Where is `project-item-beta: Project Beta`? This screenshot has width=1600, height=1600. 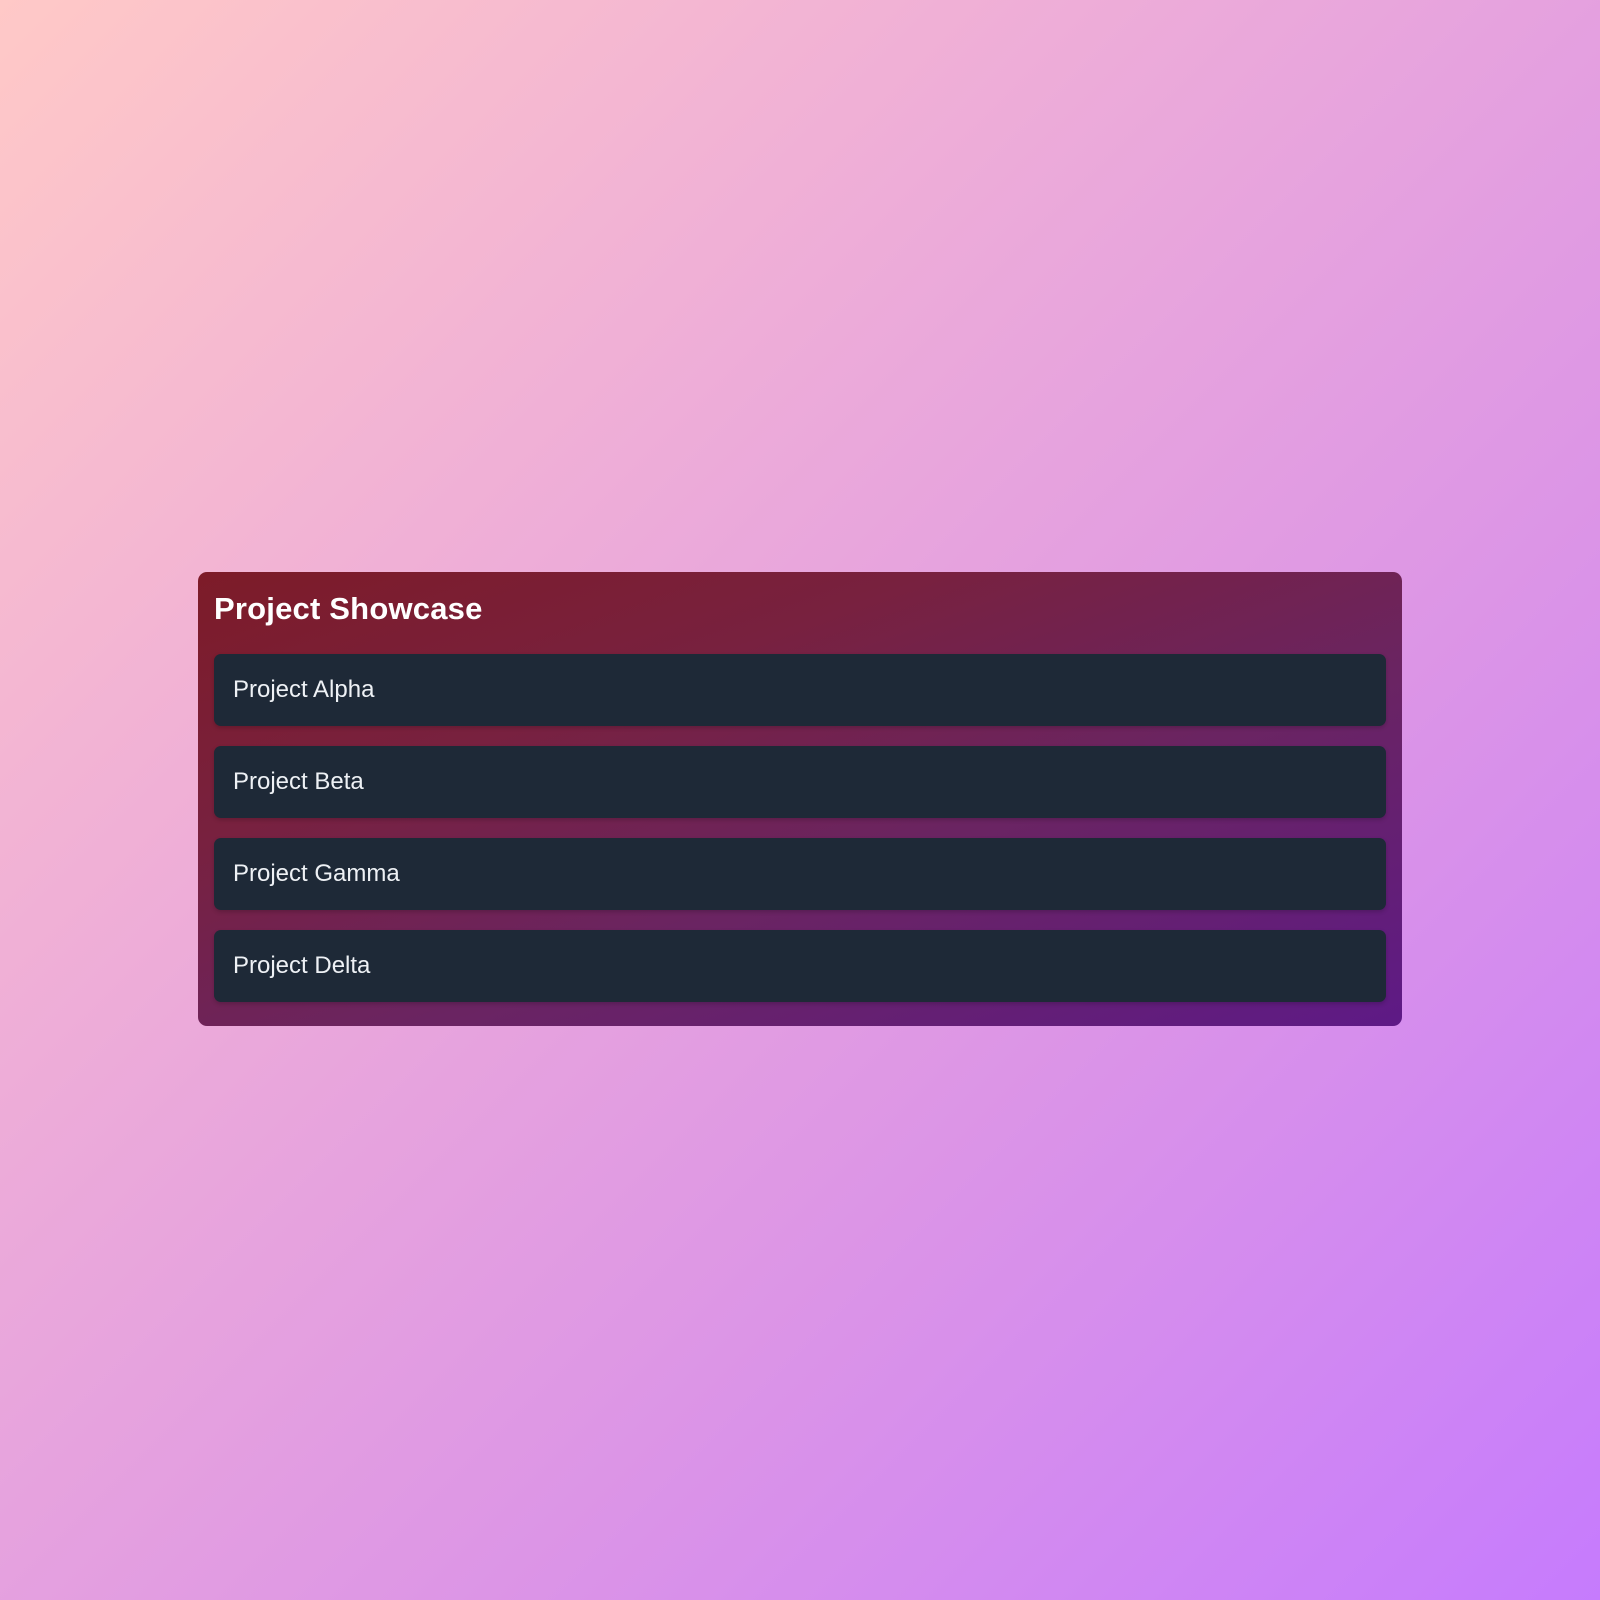 project-item-beta: Project Beta is located at coordinates (800, 782).